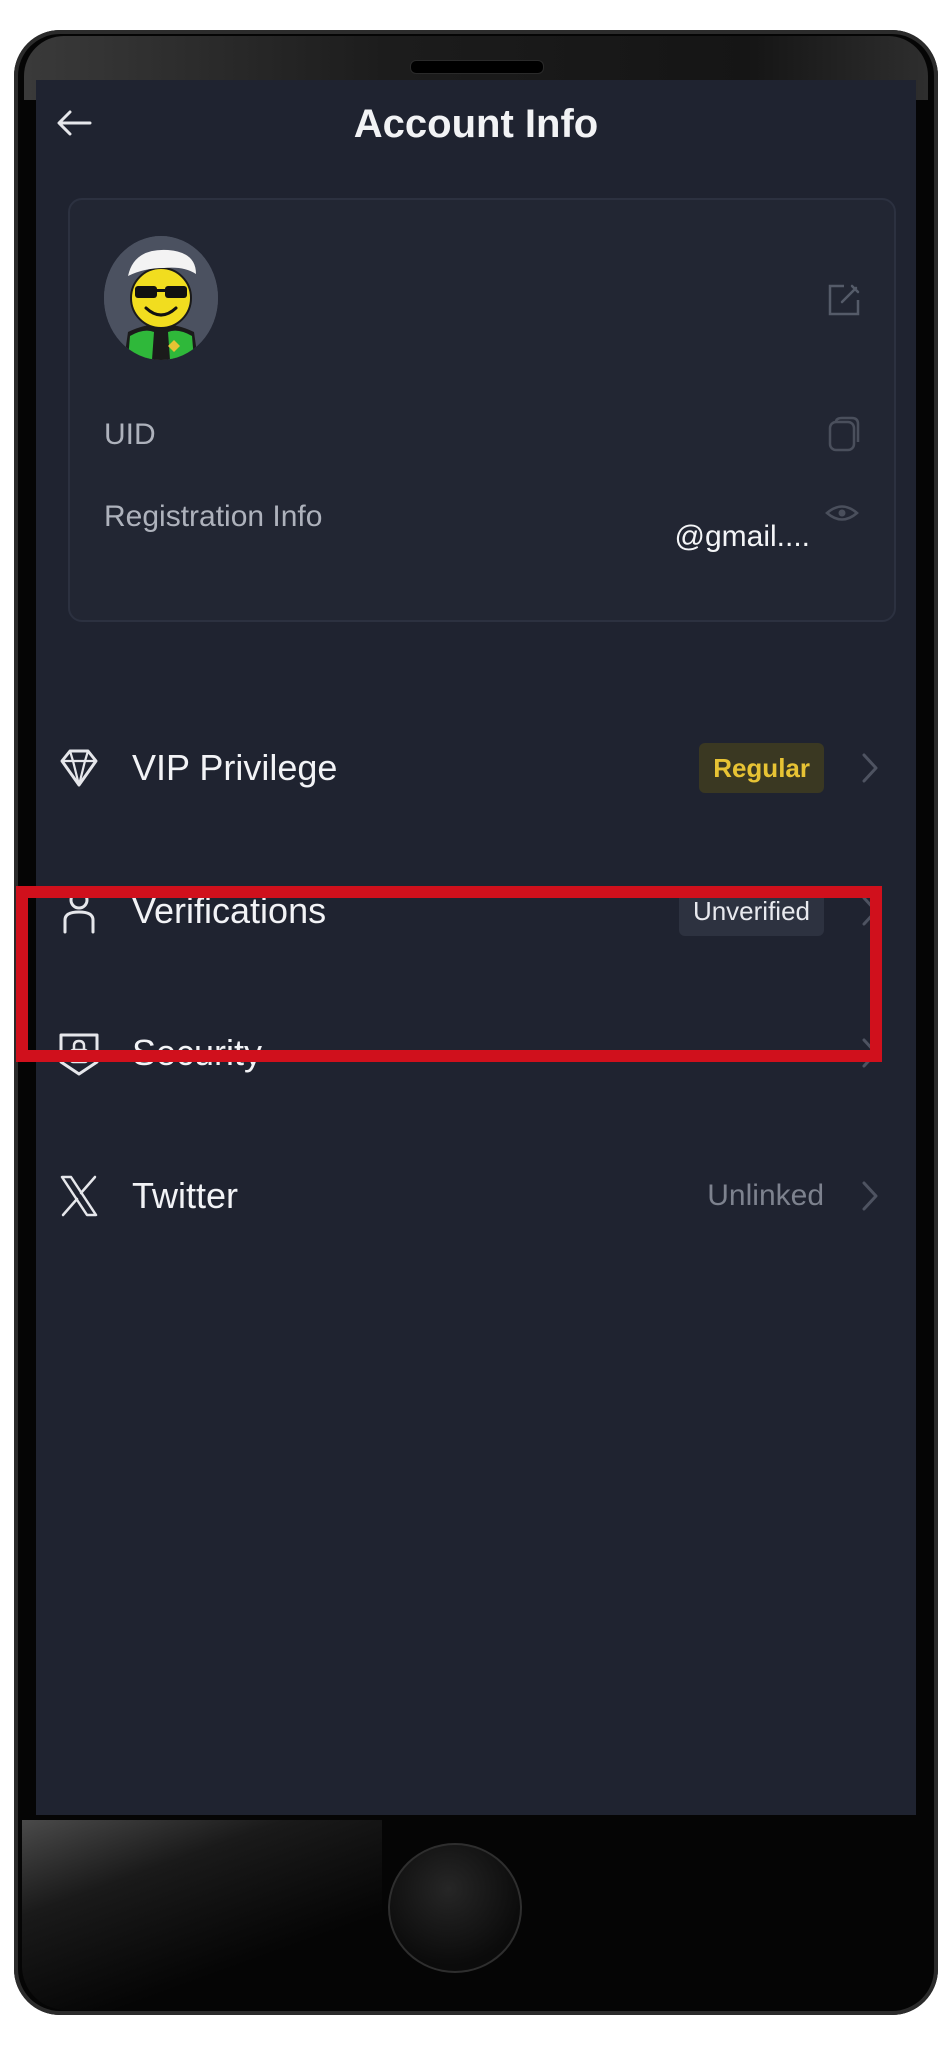 The width and height of the screenshot is (952, 2048). I want to click on uid-label: UID, so click(130, 434).